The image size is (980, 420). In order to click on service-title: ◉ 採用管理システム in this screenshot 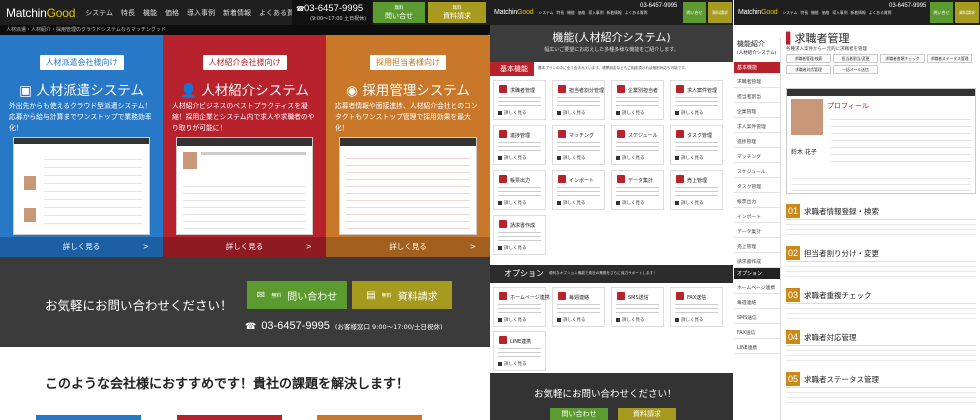, I will do `click(408, 89)`.